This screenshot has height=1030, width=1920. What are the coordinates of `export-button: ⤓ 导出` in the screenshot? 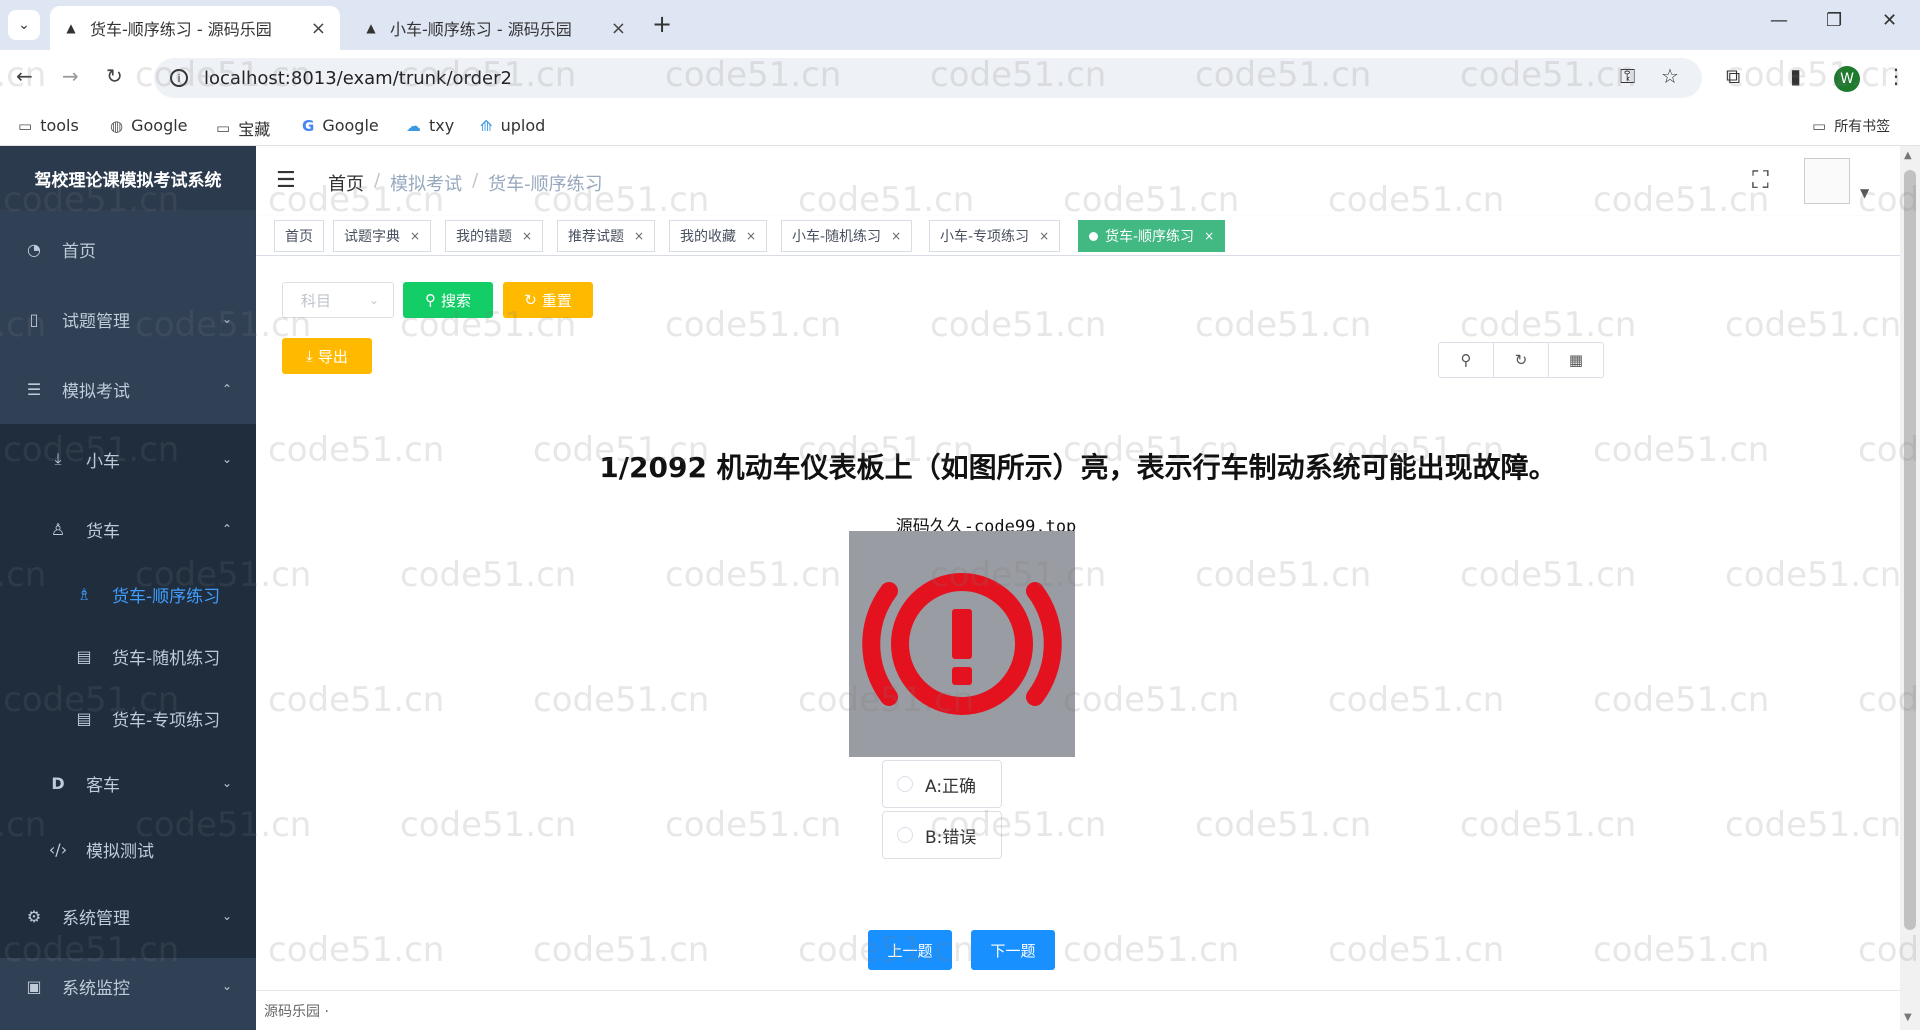 It's located at (327, 356).